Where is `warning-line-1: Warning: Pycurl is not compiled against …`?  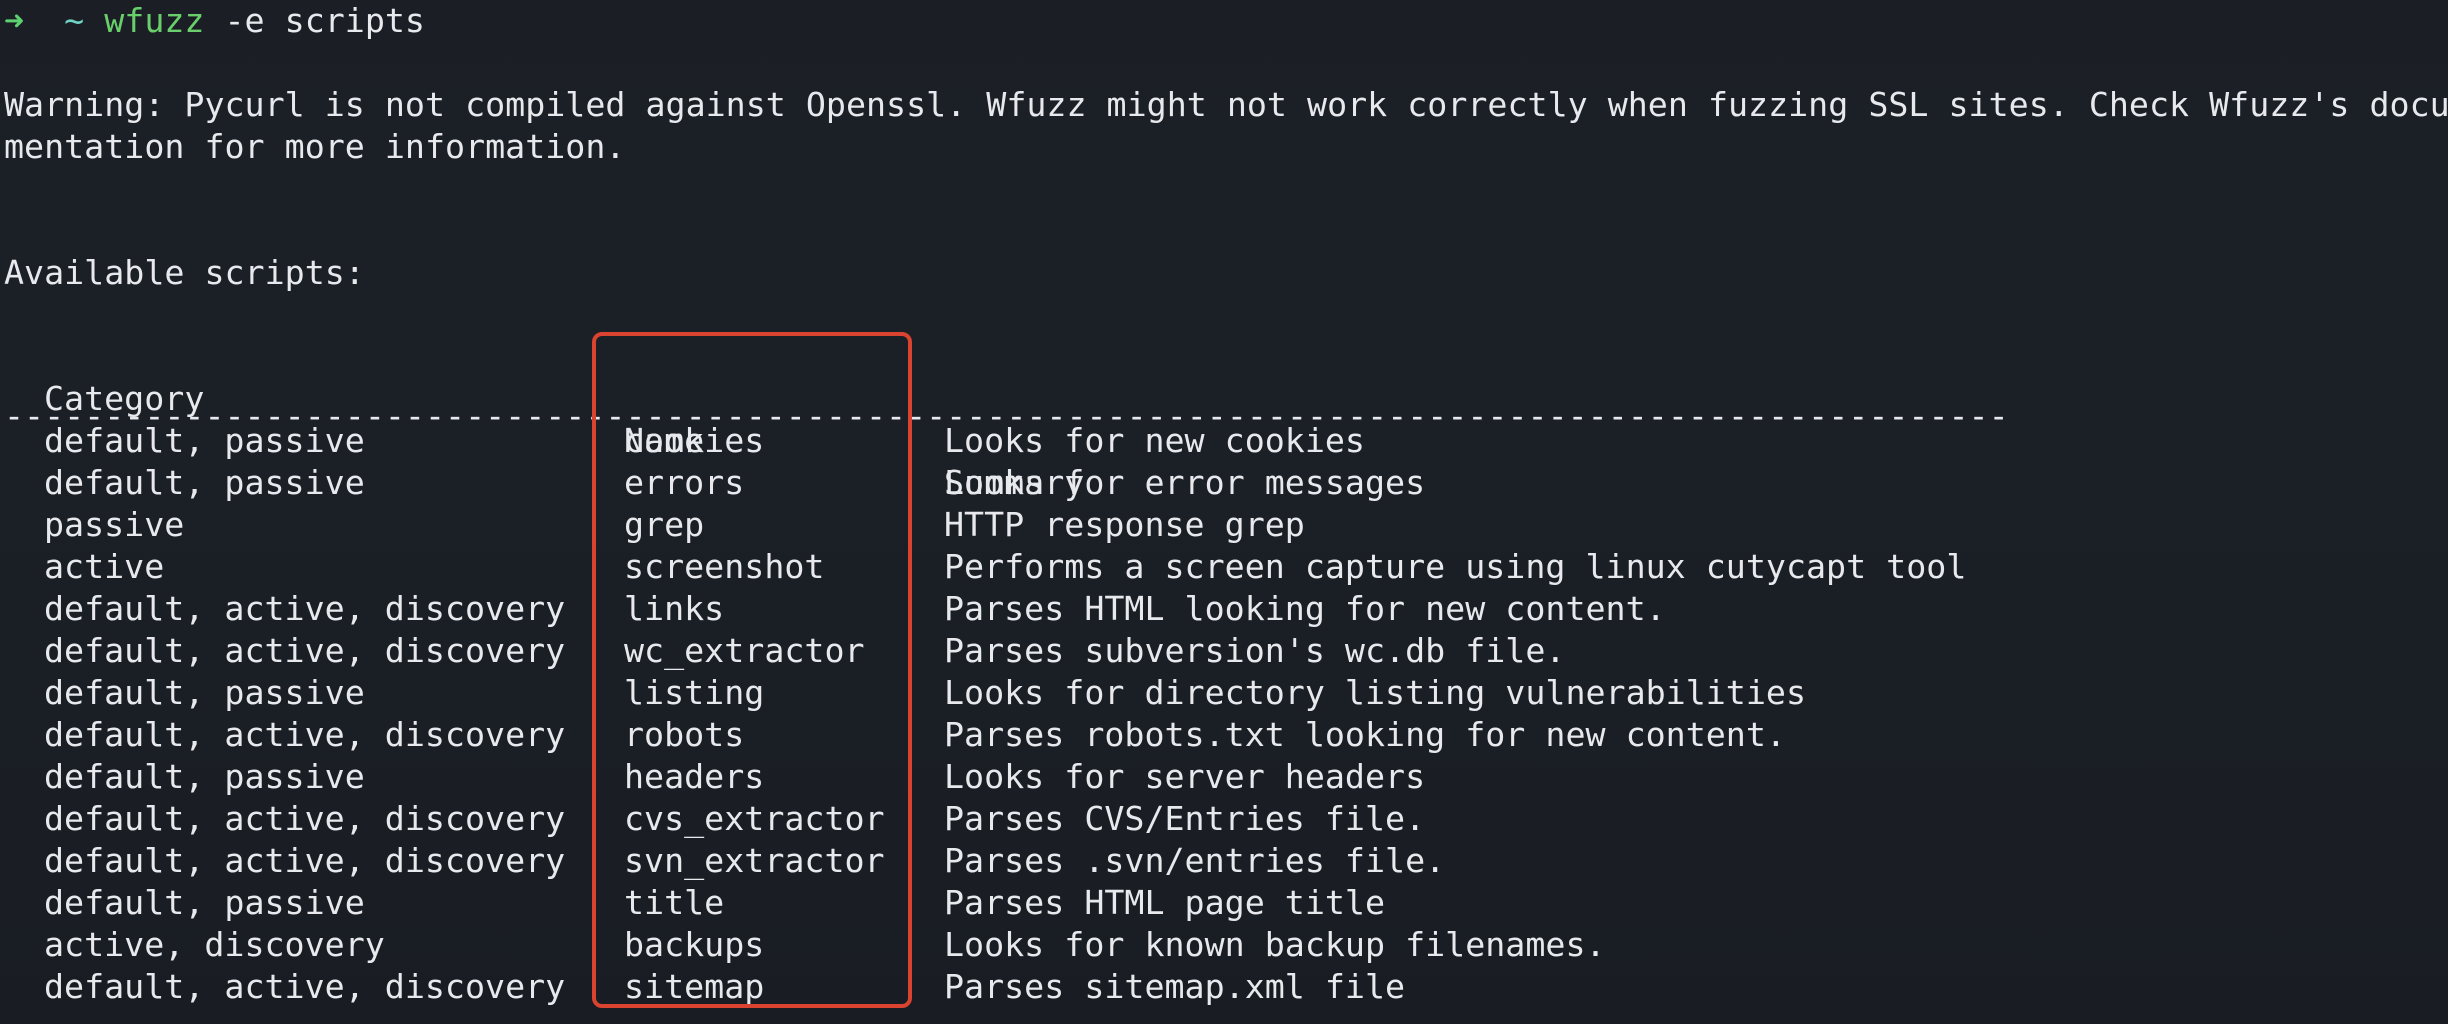 warning-line-1: Warning: Pycurl is not compiled against … is located at coordinates (1226, 104).